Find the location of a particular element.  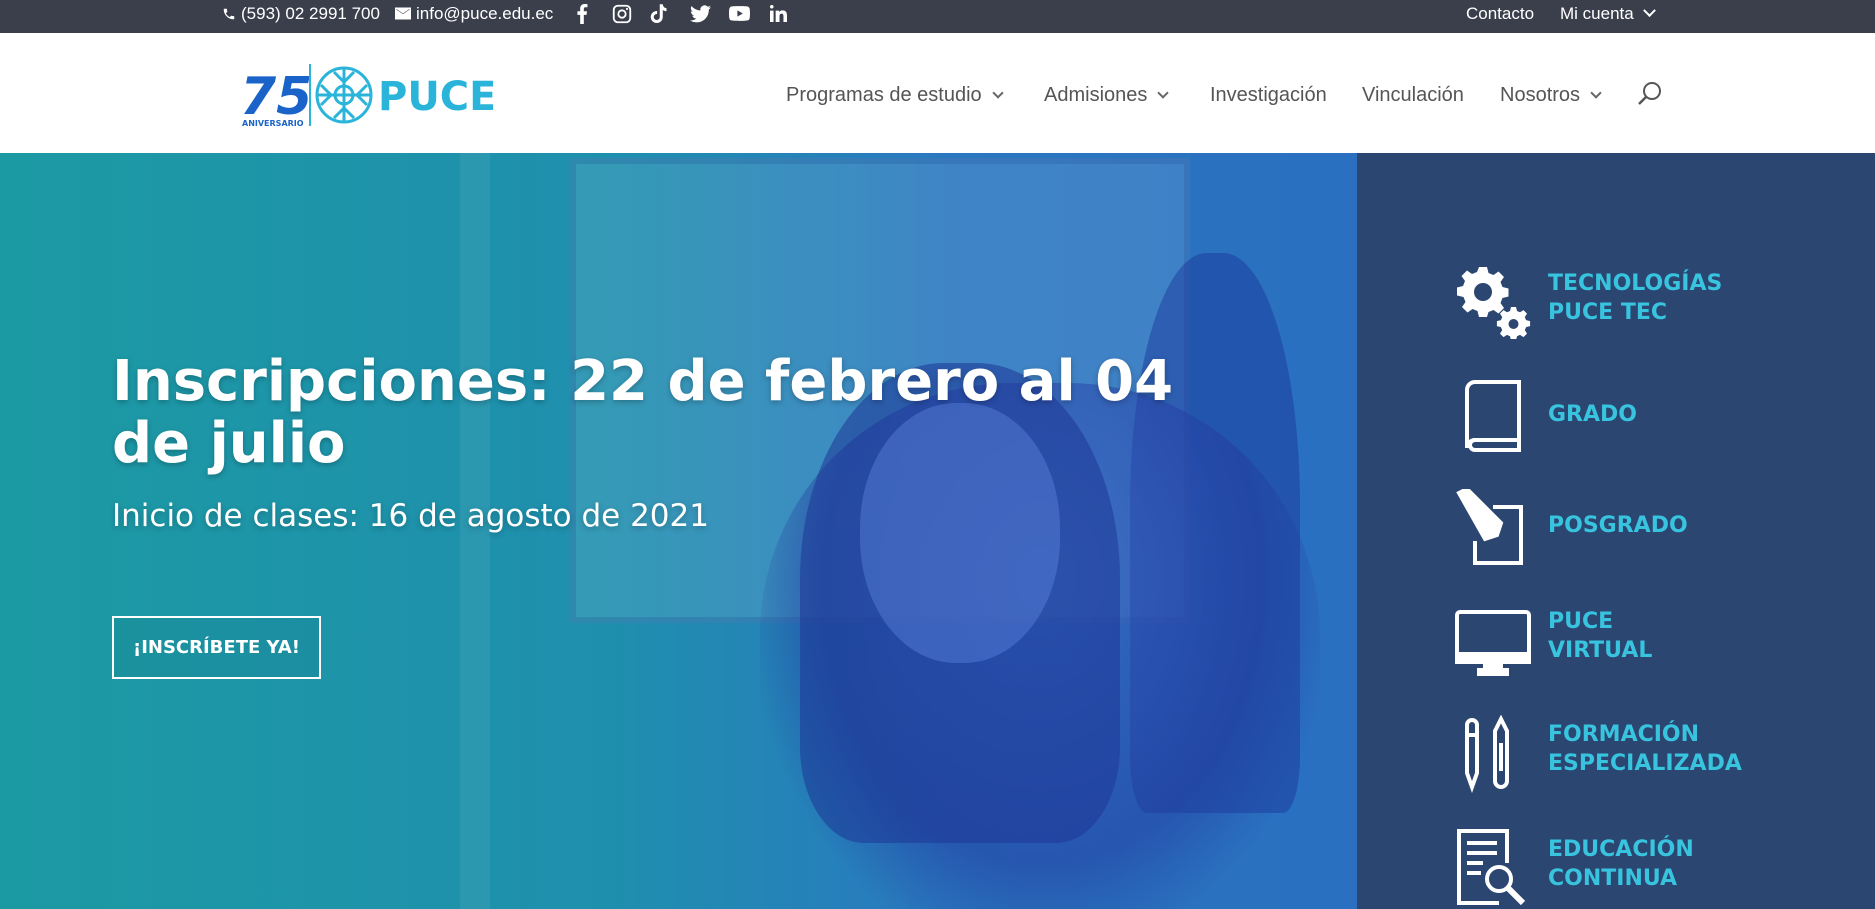

phone-icon is located at coordinates (229, 14).